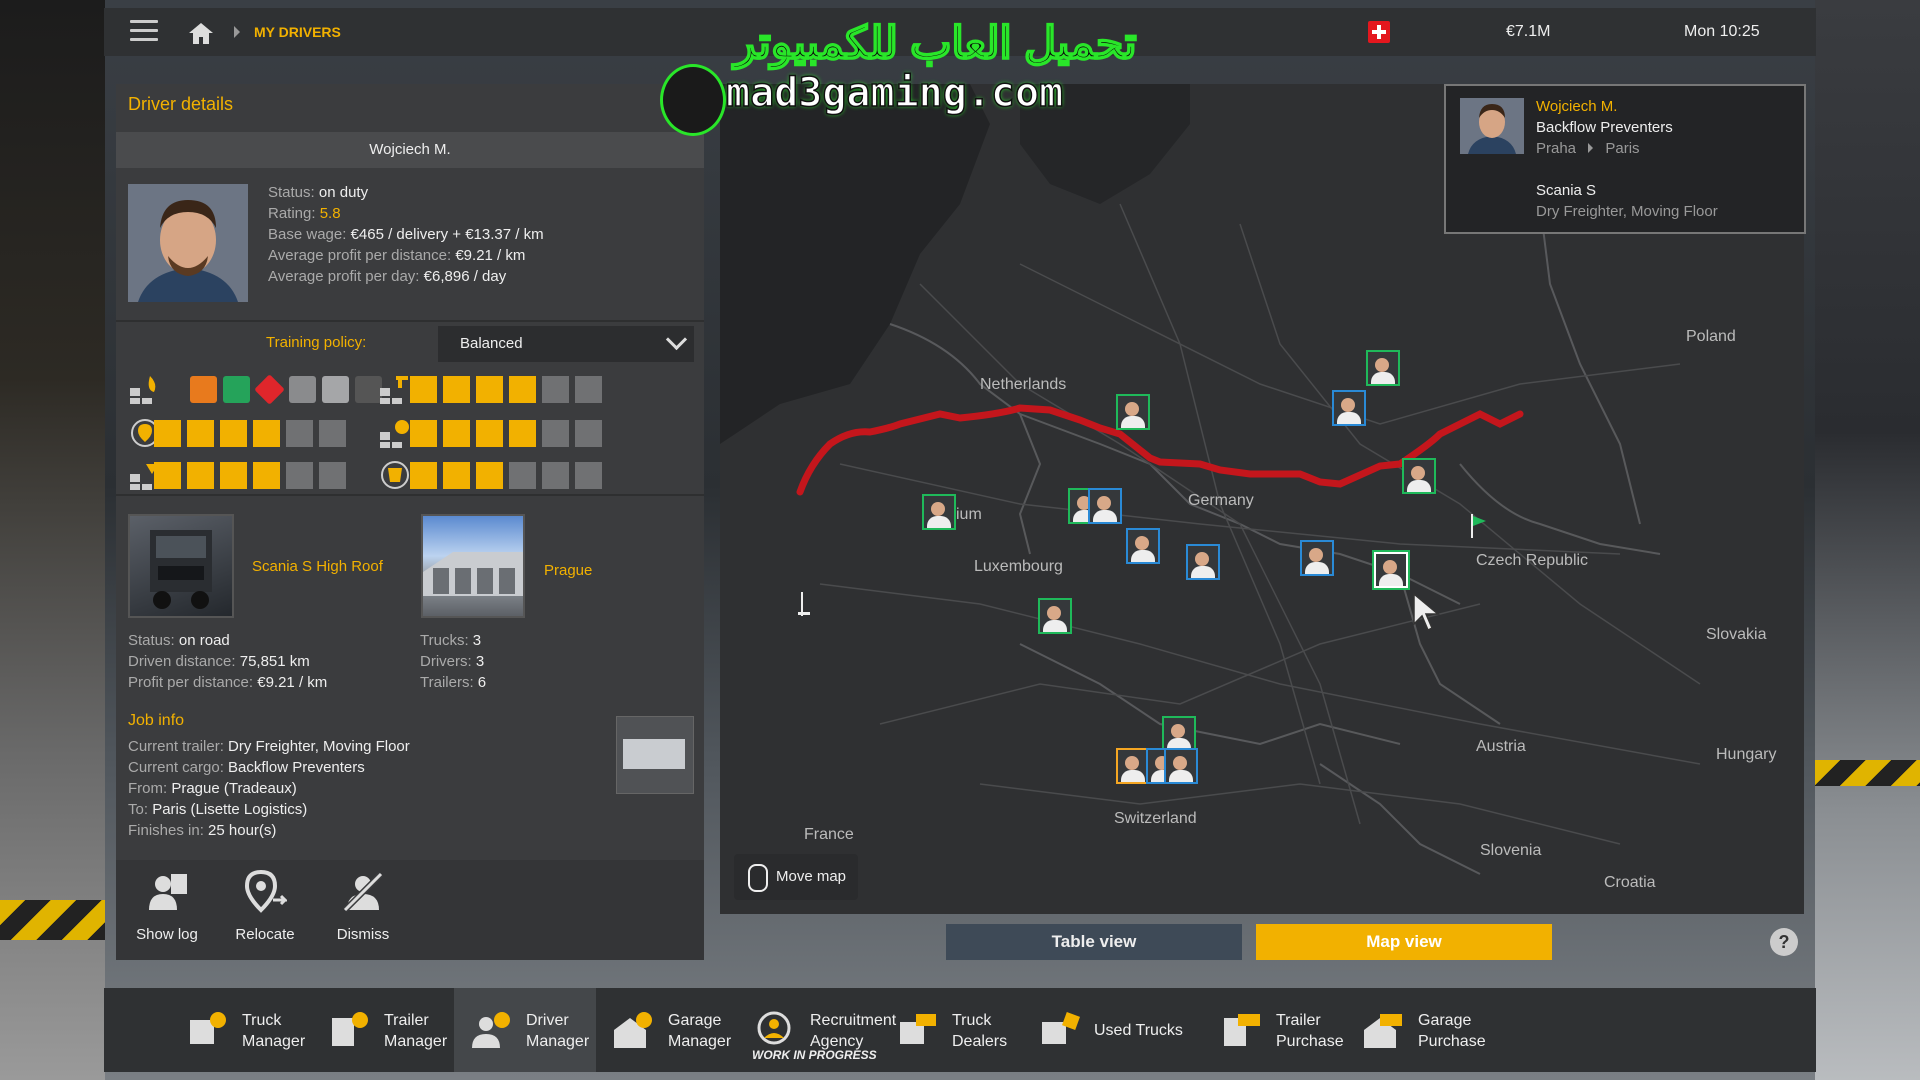 This screenshot has height=1080, width=1920. I want to click on truck-thumbnail, so click(181, 566).